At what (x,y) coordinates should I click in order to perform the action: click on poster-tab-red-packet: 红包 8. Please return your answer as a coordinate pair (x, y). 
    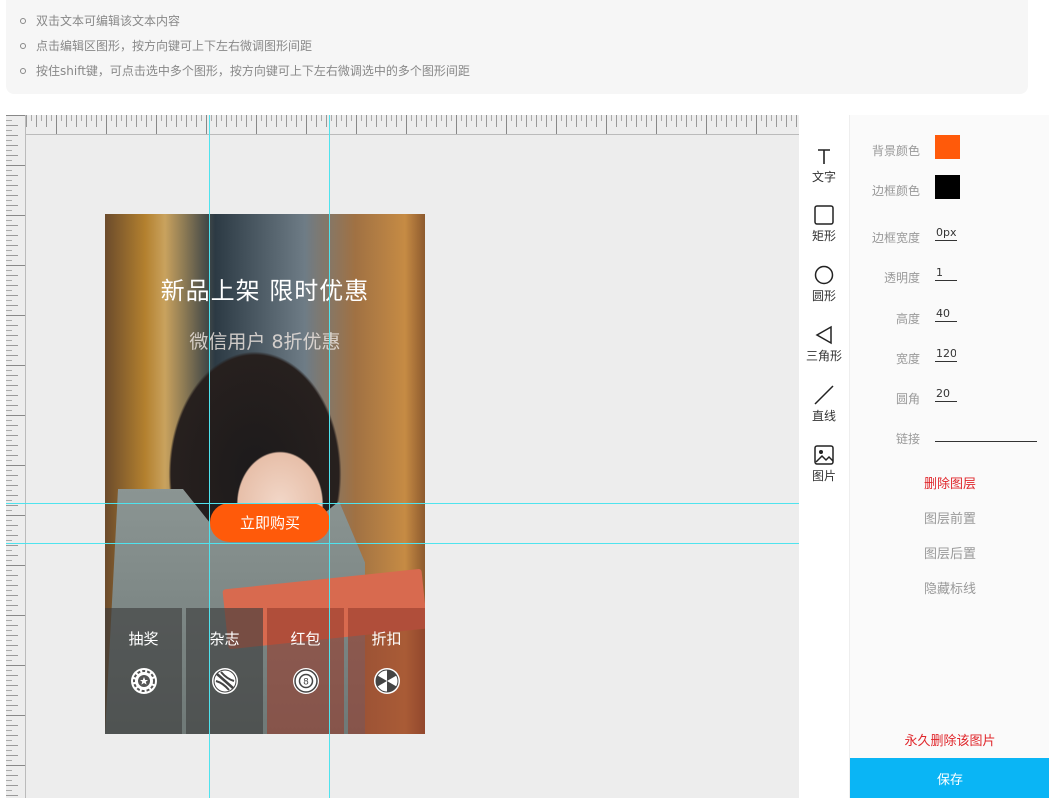
    Looking at the image, I should click on (305, 671).